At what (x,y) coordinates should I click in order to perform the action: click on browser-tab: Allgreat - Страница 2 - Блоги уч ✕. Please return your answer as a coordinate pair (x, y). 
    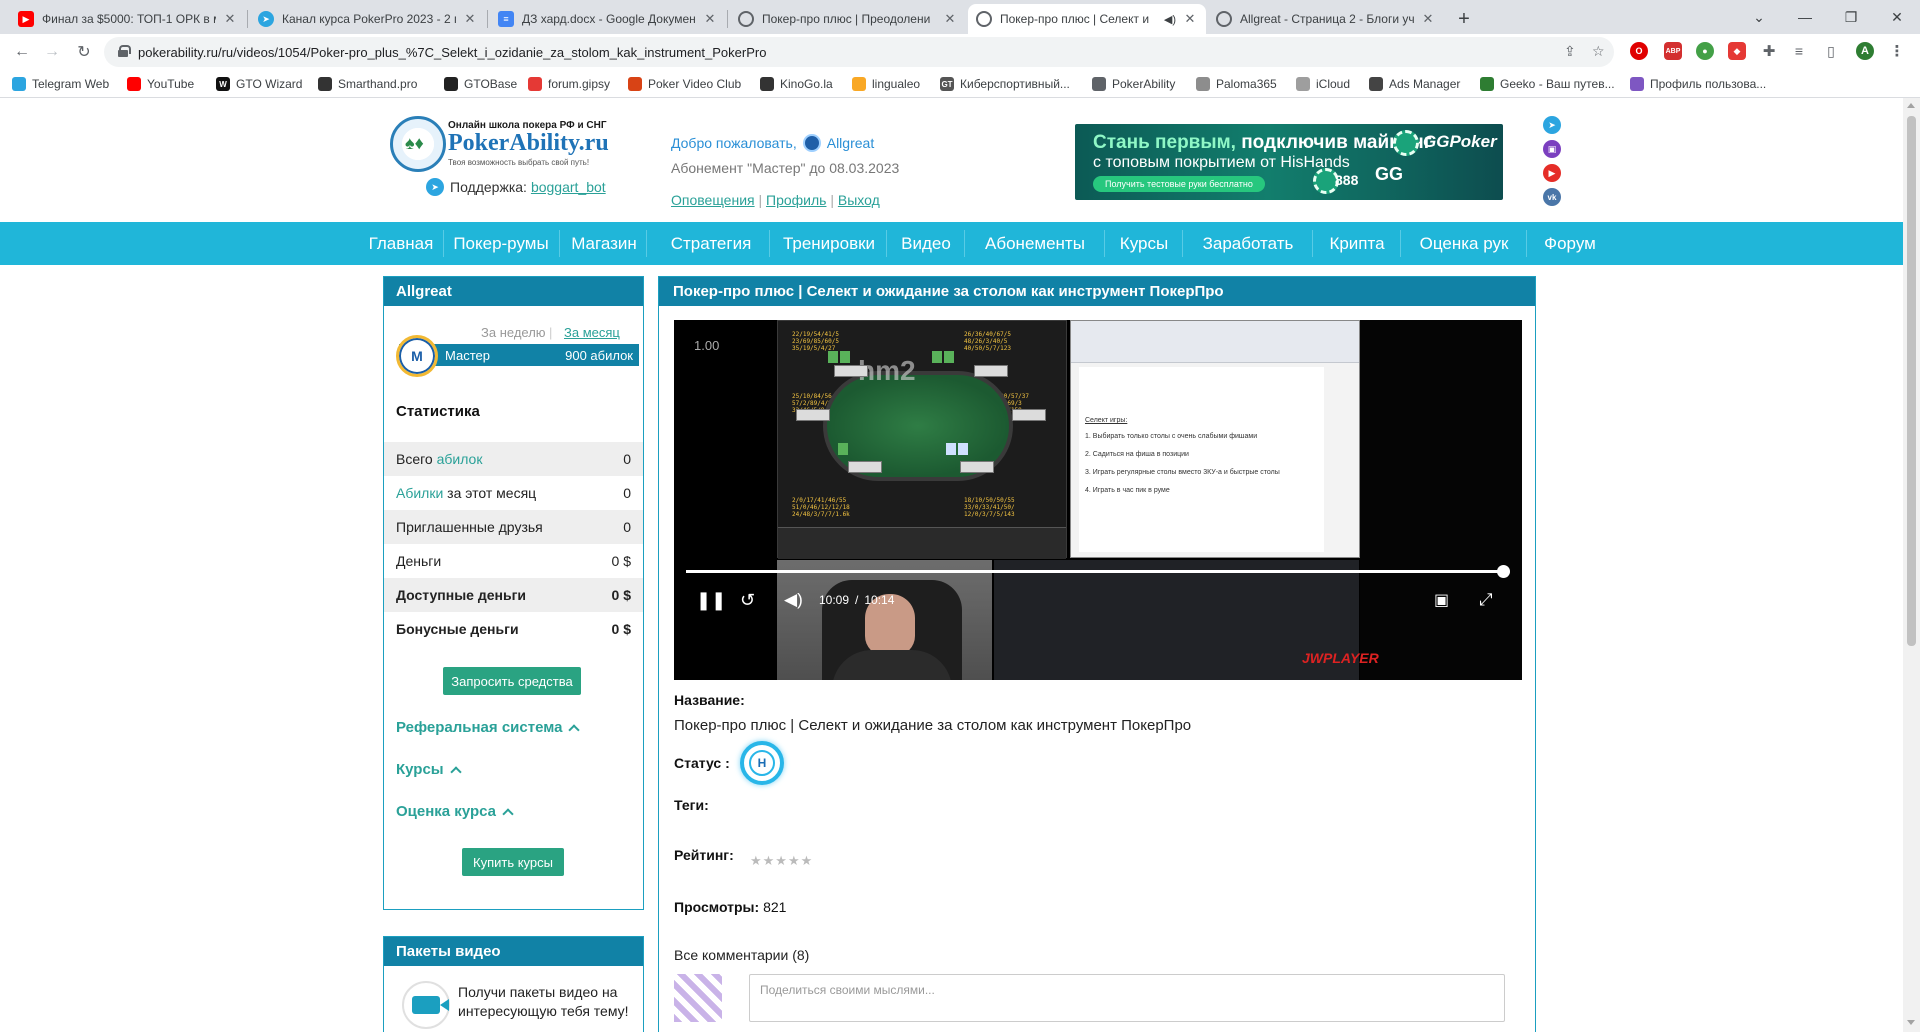
    Looking at the image, I should click on (1326, 19).